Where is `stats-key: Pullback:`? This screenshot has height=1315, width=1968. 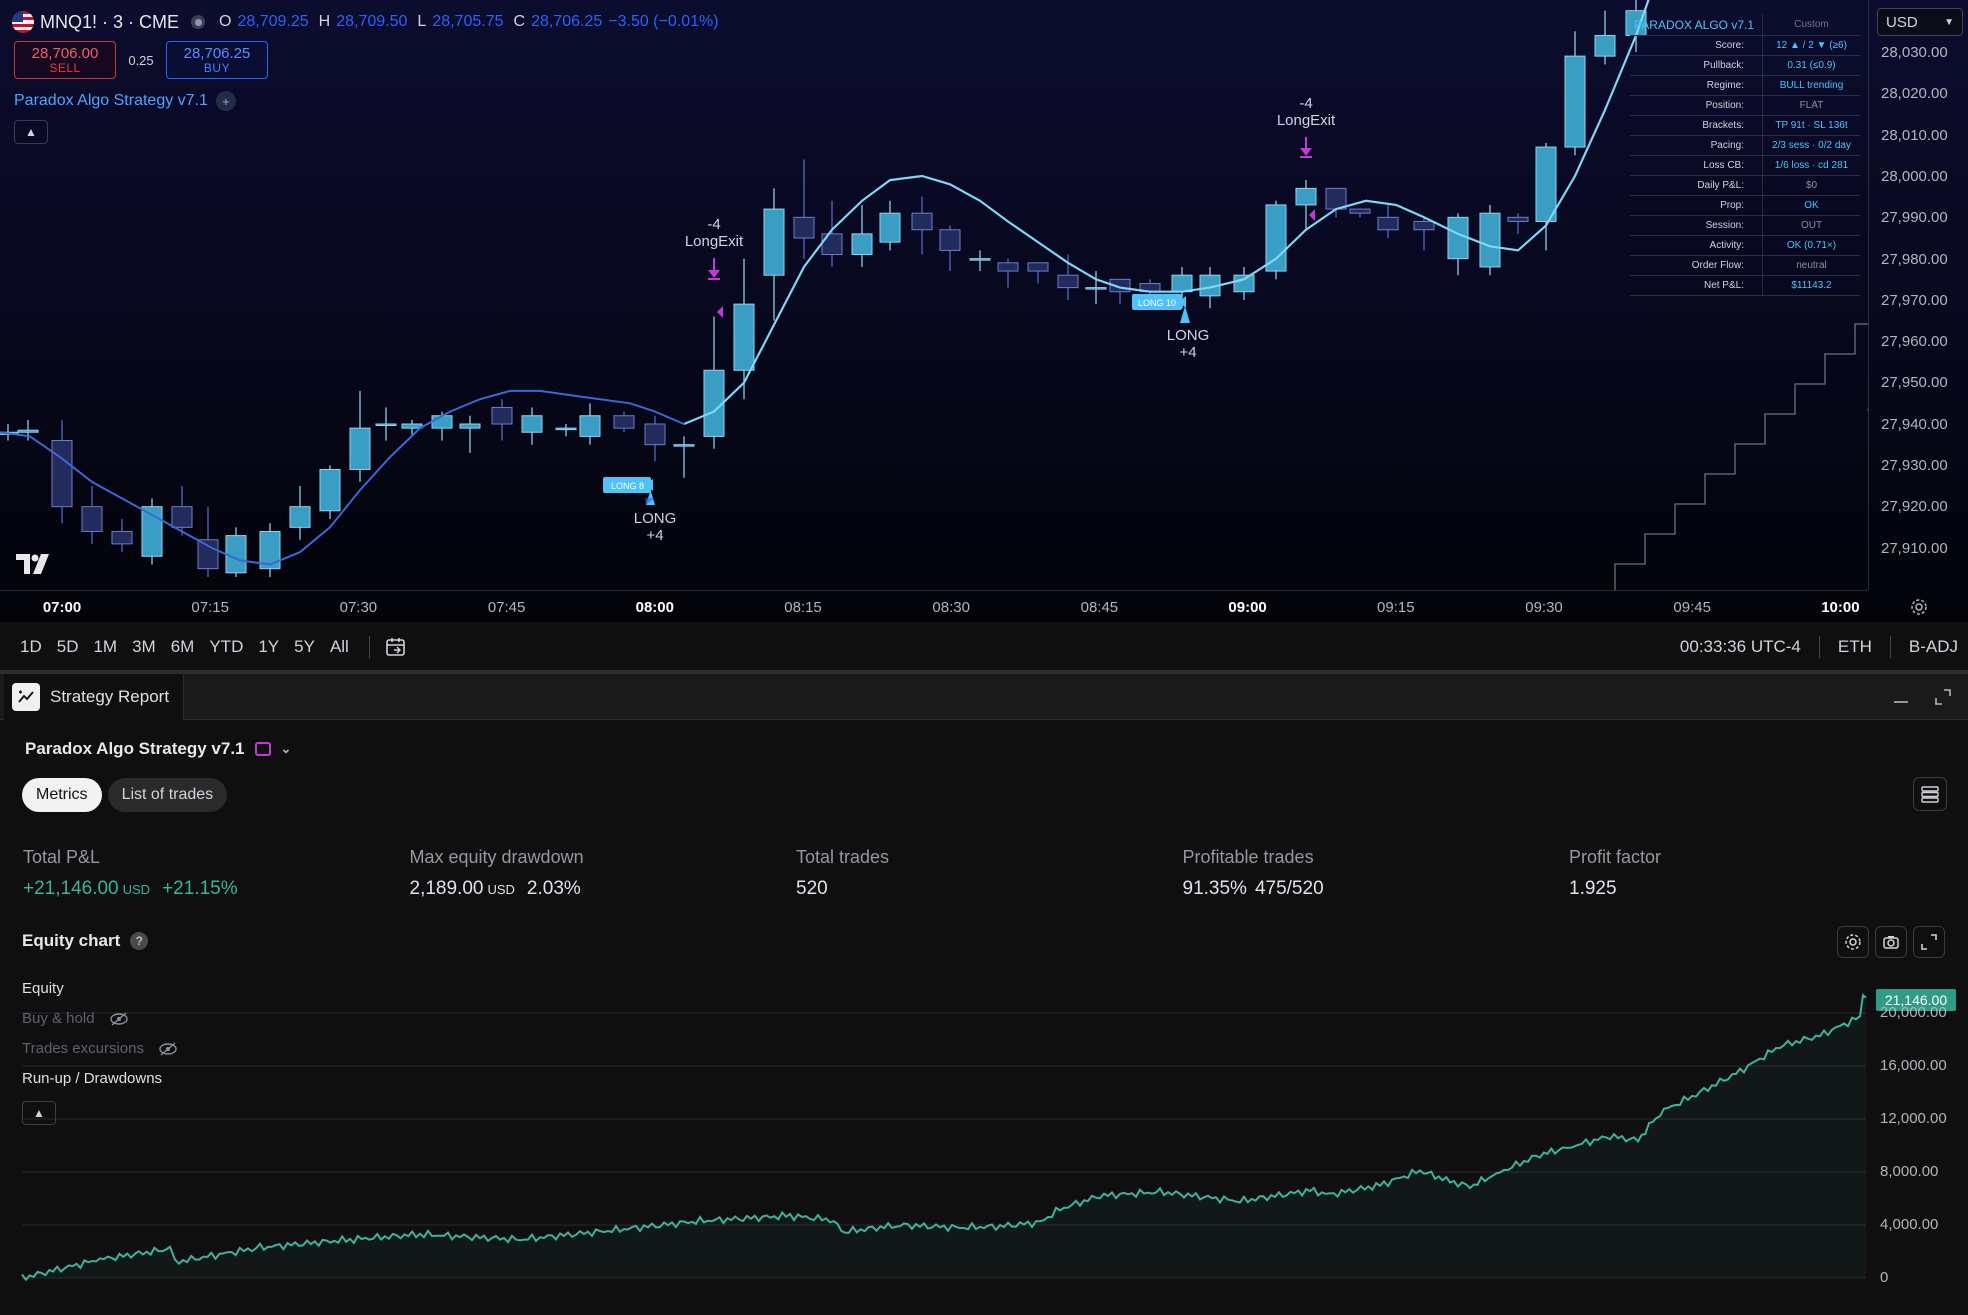 stats-key: Pullback: is located at coordinates (1723, 65).